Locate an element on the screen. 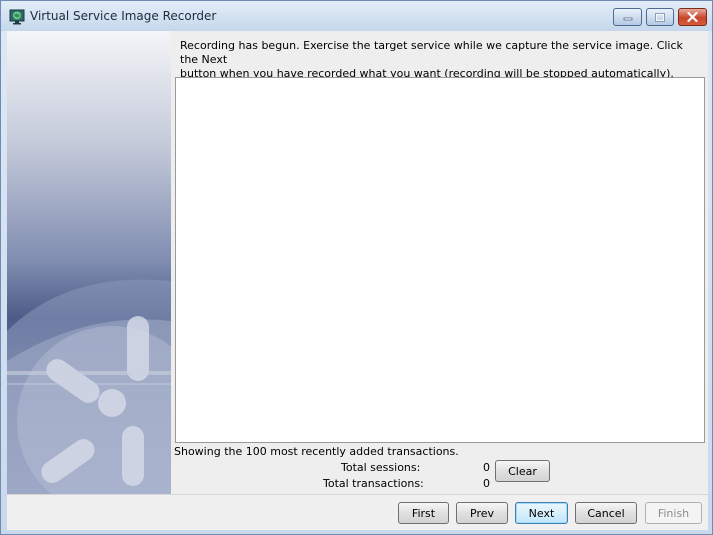 This screenshot has width=713, height=535. total-transactions-label: Total transactions: is located at coordinates (373, 483).